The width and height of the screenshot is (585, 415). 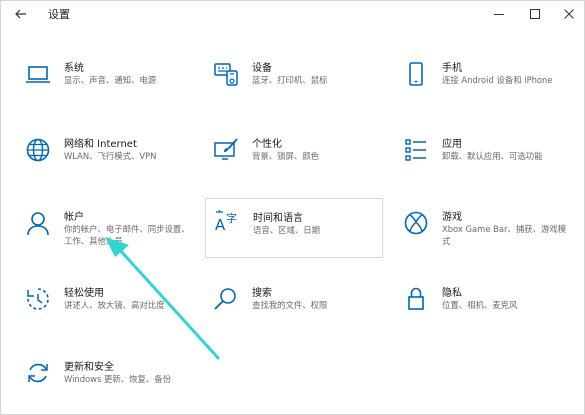 What do you see at coordinates (38, 373) in the screenshot?
I see `refresh-icon` at bounding box center [38, 373].